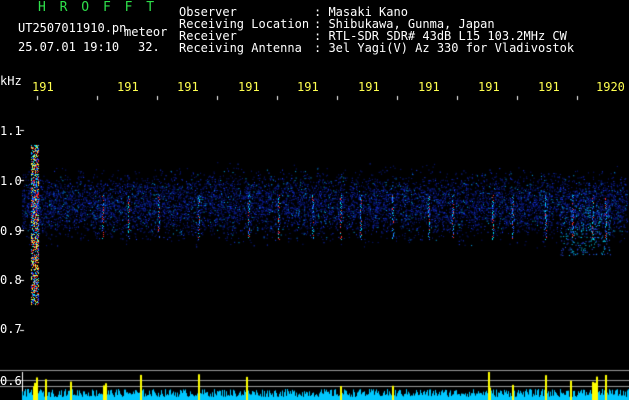 The height and width of the screenshot is (400, 629). What do you see at coordinates (11, 280) in the screenshot?
I see `y-tick-0.8: 0.8` at bounding box center [11, 280].